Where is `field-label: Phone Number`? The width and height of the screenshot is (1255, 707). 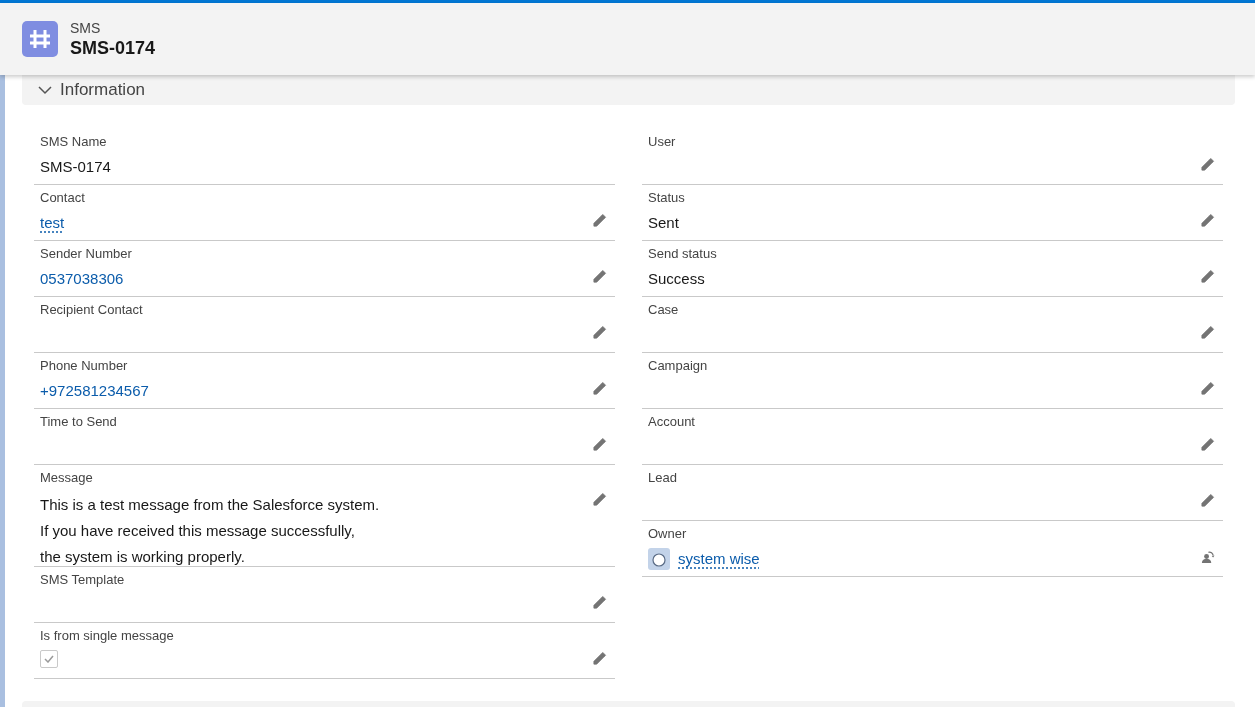 field-label: Phone Number is located at coordinates (84, 366).